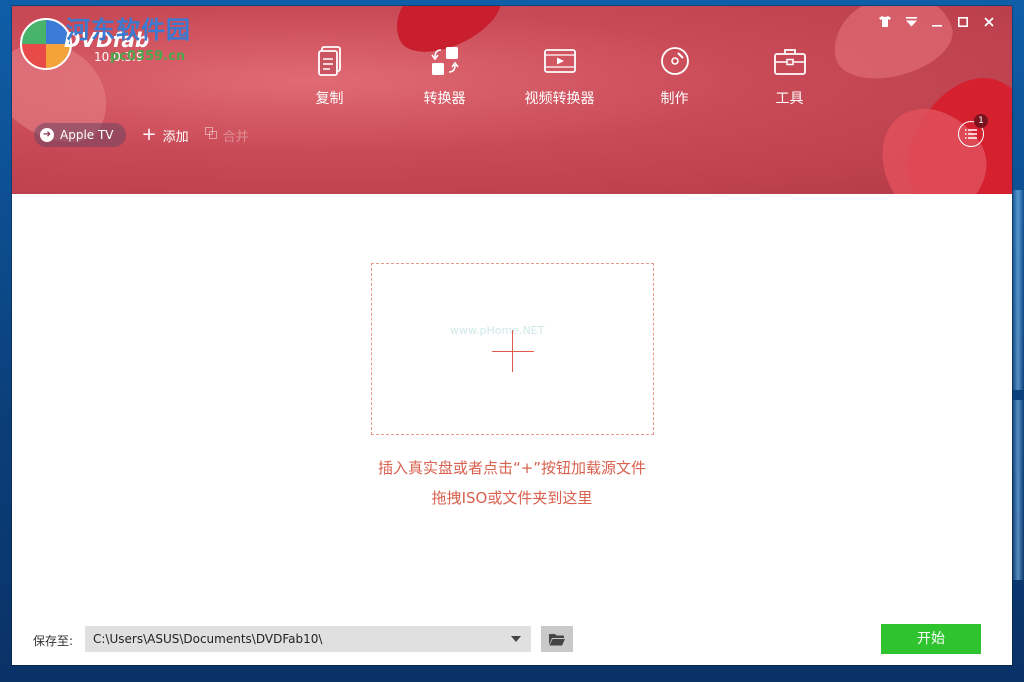 The image size is (1024, 682). I want to click on nav-creator: 制作, so click(674, 76).